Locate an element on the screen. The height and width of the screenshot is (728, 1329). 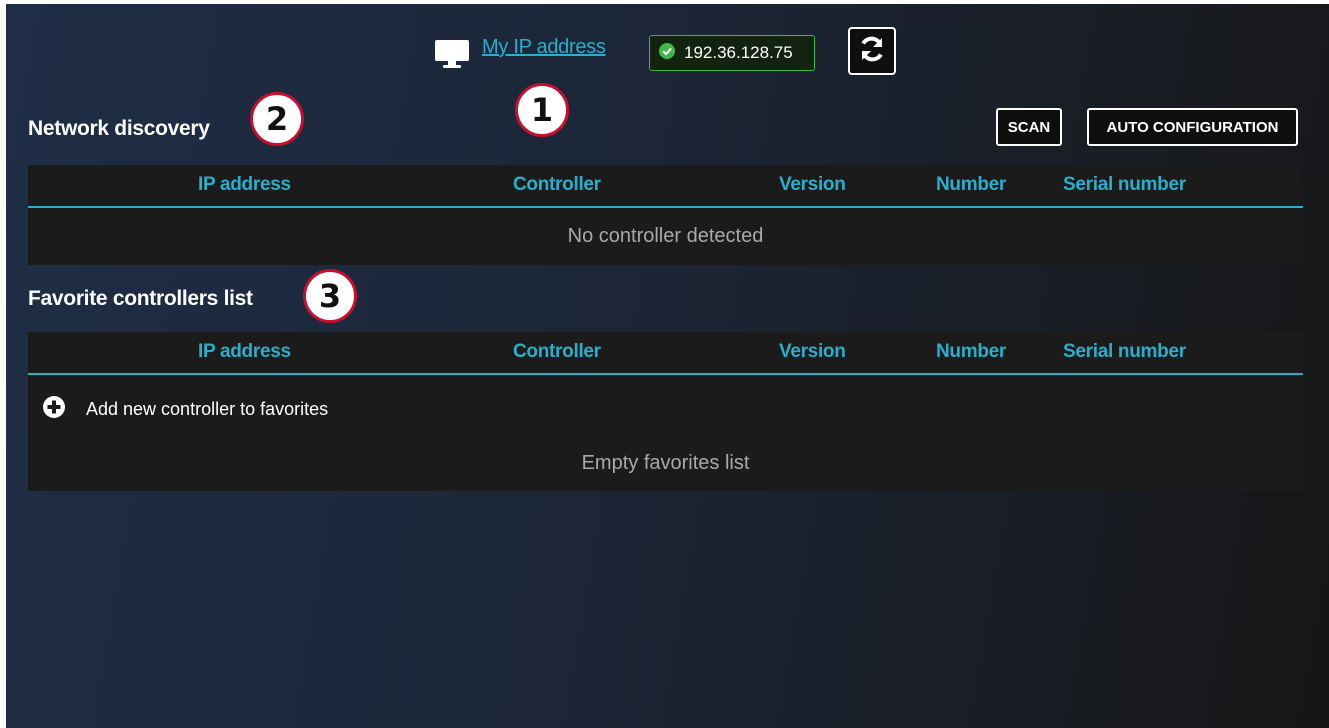
plus-circle-icon is located at coordinates (54, 409).